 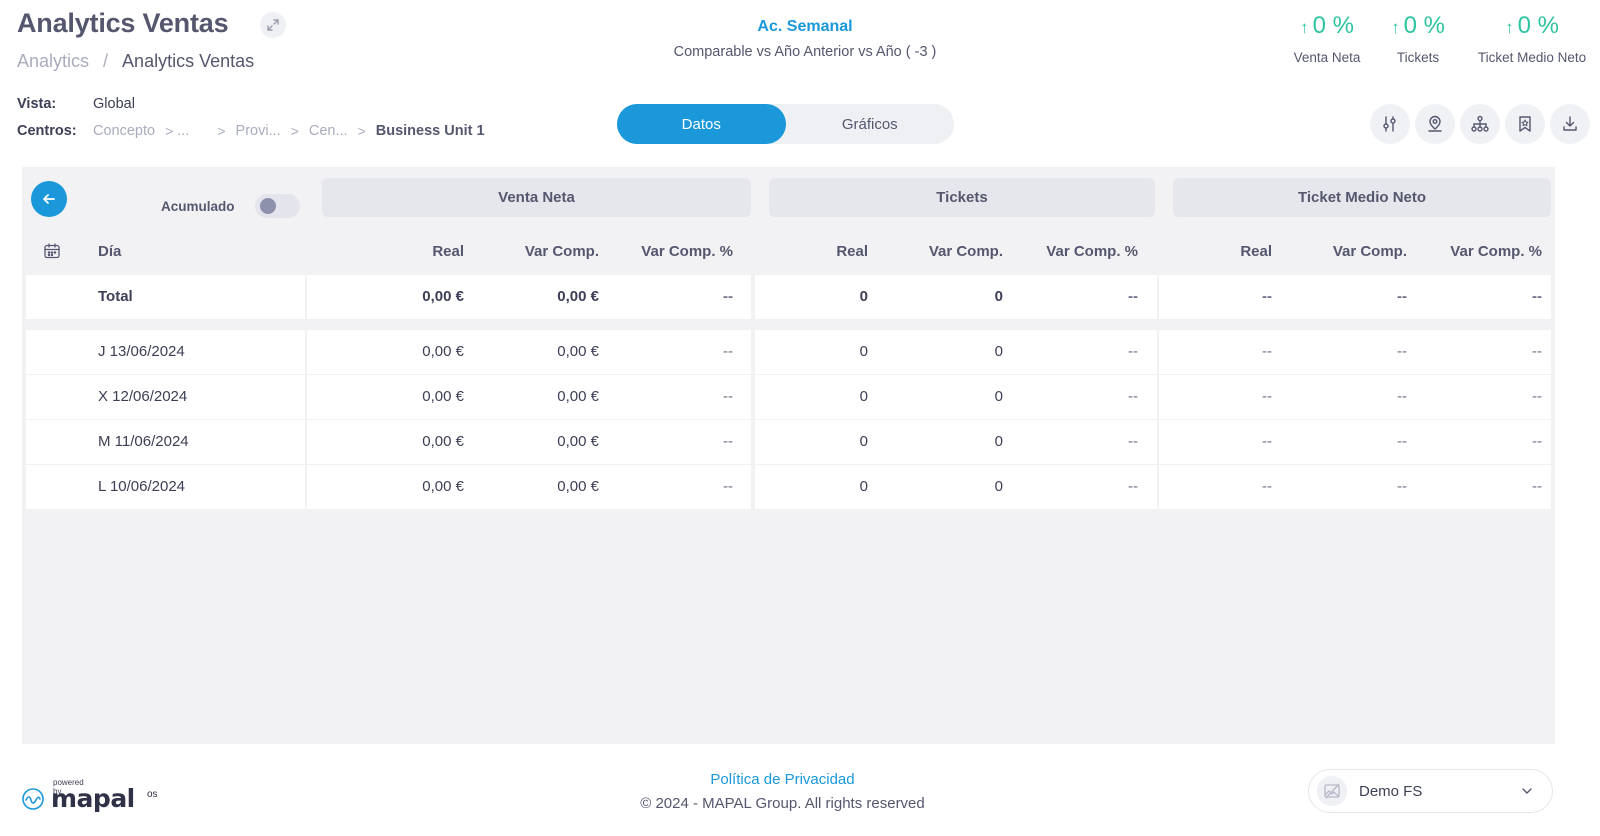 I want to click on breadcrumb-analytics-link: Analytics, so click(x=53, y=61).